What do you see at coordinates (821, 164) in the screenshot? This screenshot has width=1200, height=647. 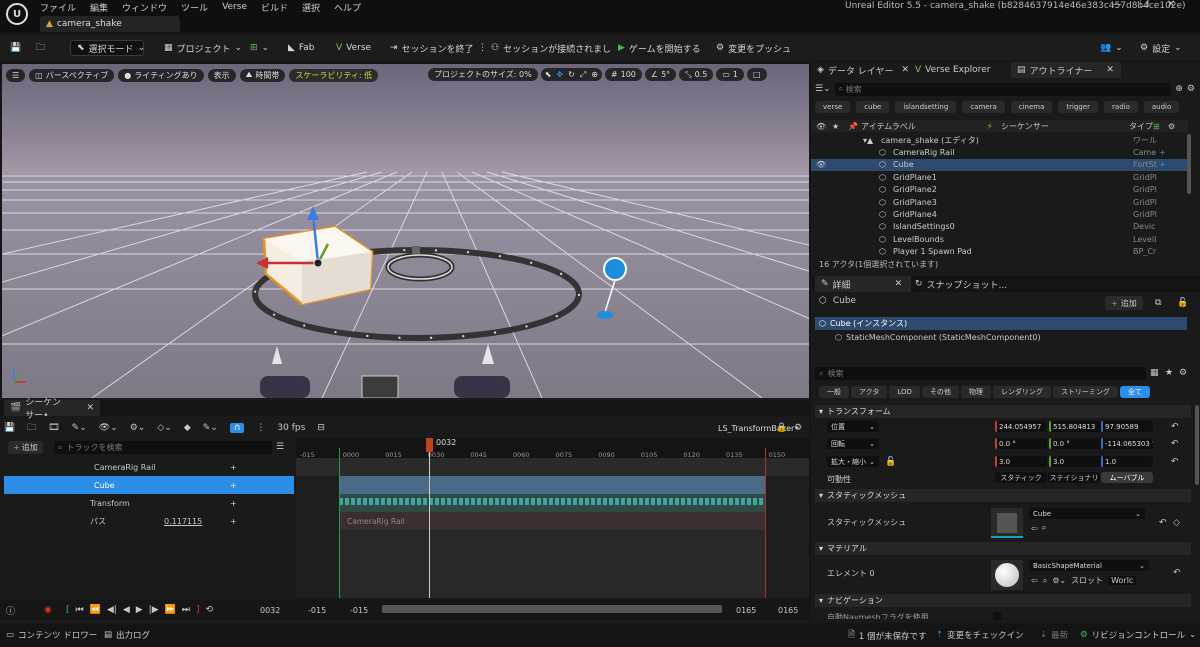 I see `visibility-icon: 👁` at bounding box center [821, 164].